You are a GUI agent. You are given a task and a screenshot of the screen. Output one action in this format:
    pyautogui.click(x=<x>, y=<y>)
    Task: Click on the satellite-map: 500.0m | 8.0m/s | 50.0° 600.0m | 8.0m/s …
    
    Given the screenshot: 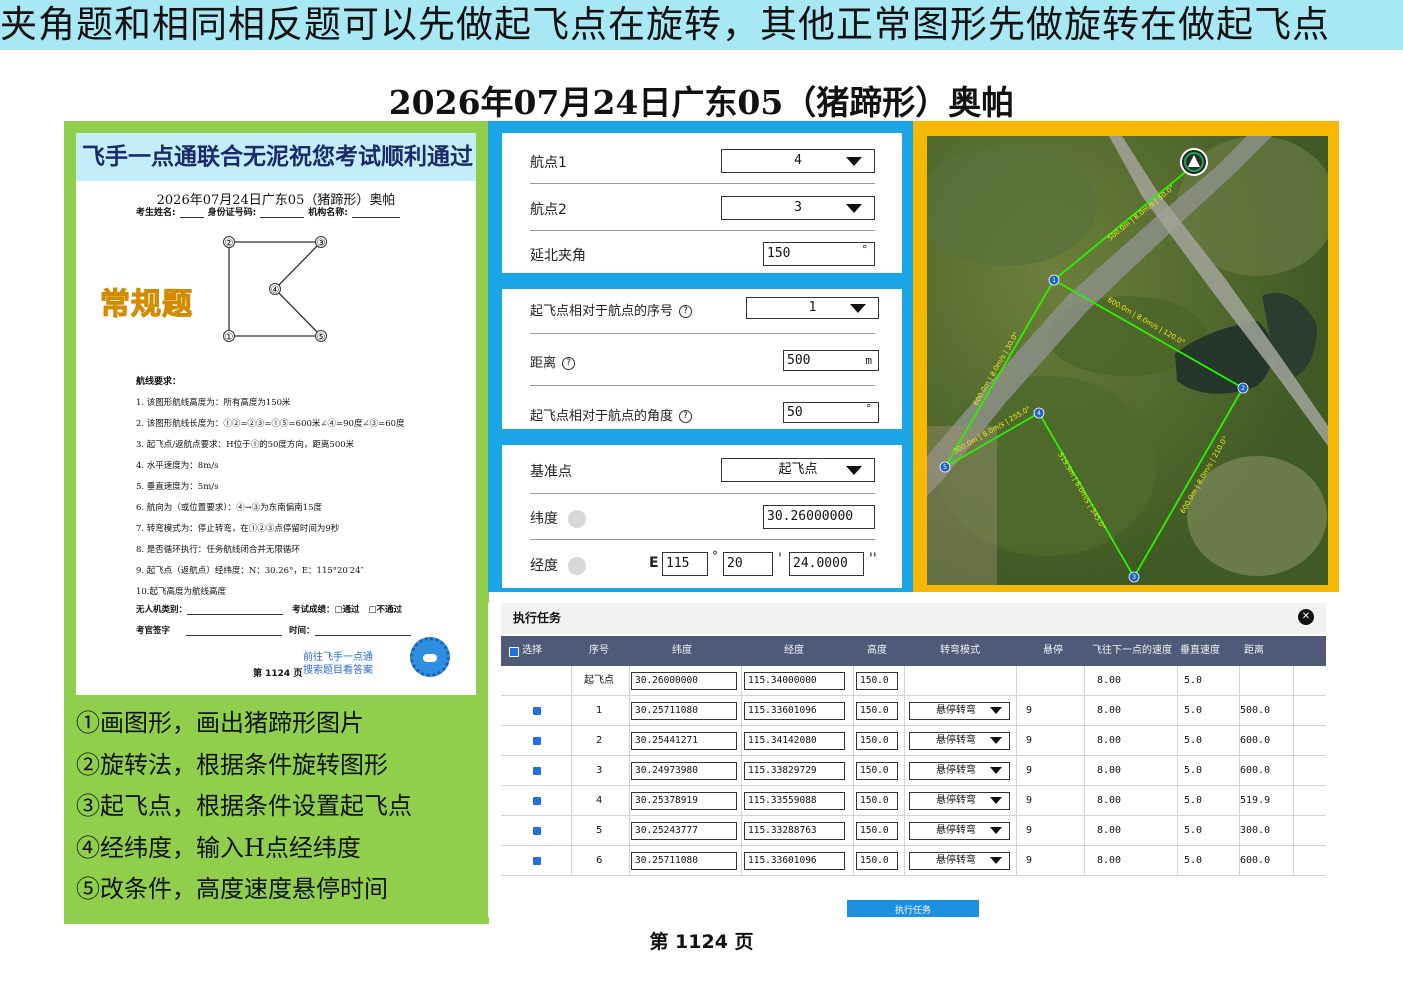 What is the action you would take?
    pyautogui.click(x=1127, y=360)
    